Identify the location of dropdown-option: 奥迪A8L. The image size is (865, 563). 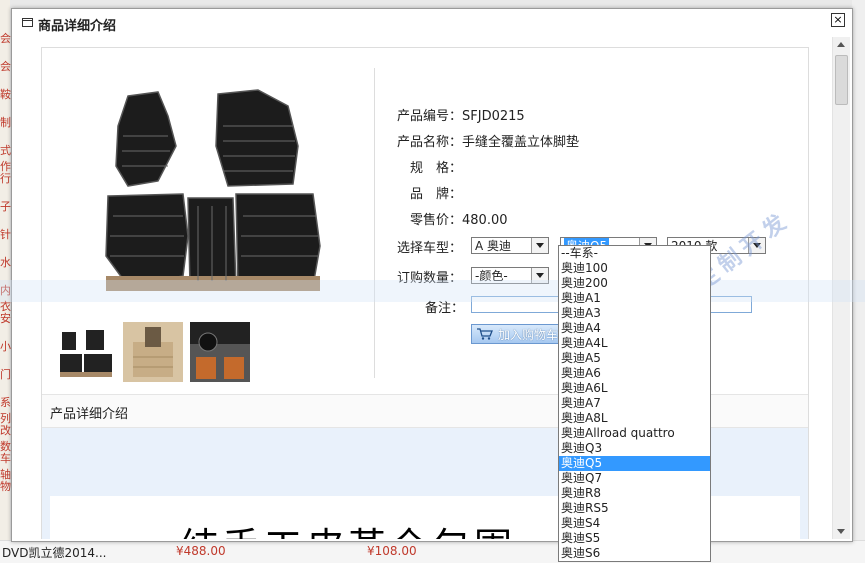
(634, 418).